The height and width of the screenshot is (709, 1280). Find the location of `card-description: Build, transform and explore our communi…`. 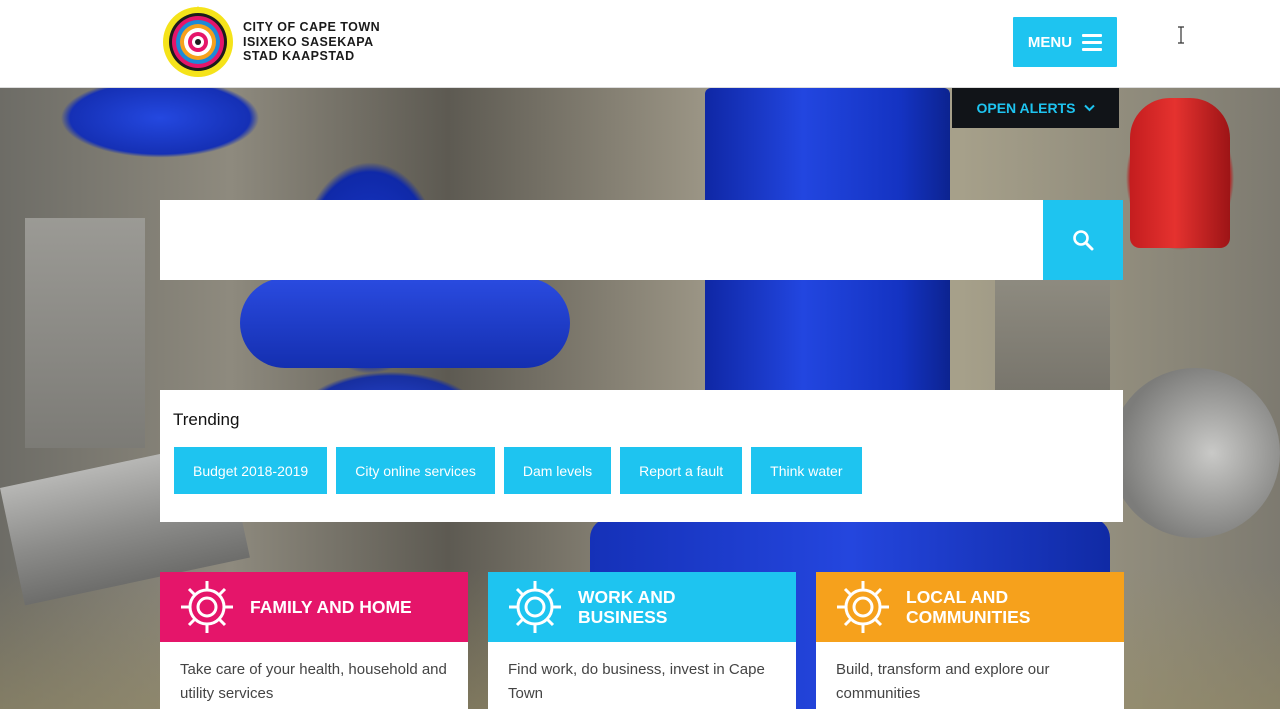

card-description: Build, transform and explore our communi… is located at coordinates (943, 681).